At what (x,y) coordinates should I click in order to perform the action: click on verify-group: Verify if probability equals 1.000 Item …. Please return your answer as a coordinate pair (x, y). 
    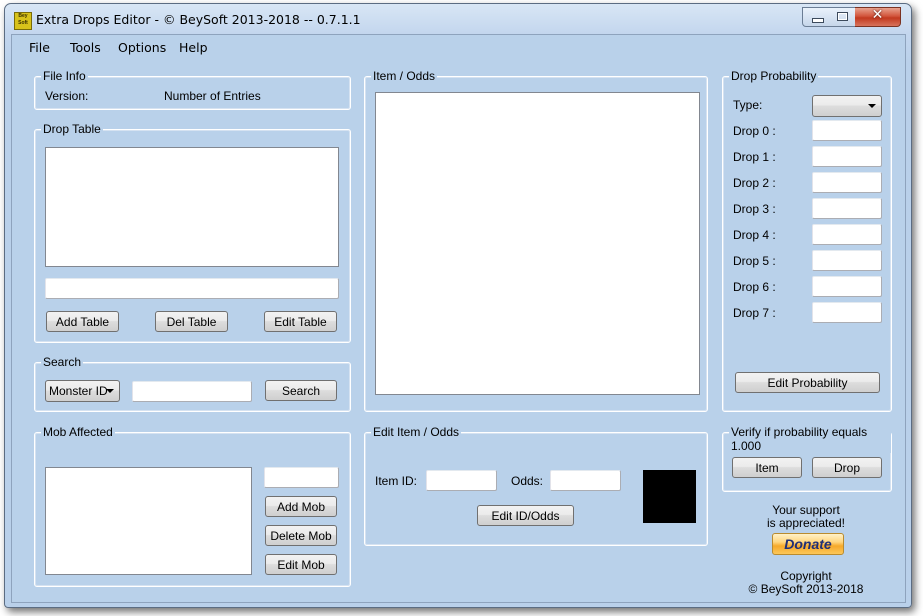
    Looking at the image, I should click on (807, 458).